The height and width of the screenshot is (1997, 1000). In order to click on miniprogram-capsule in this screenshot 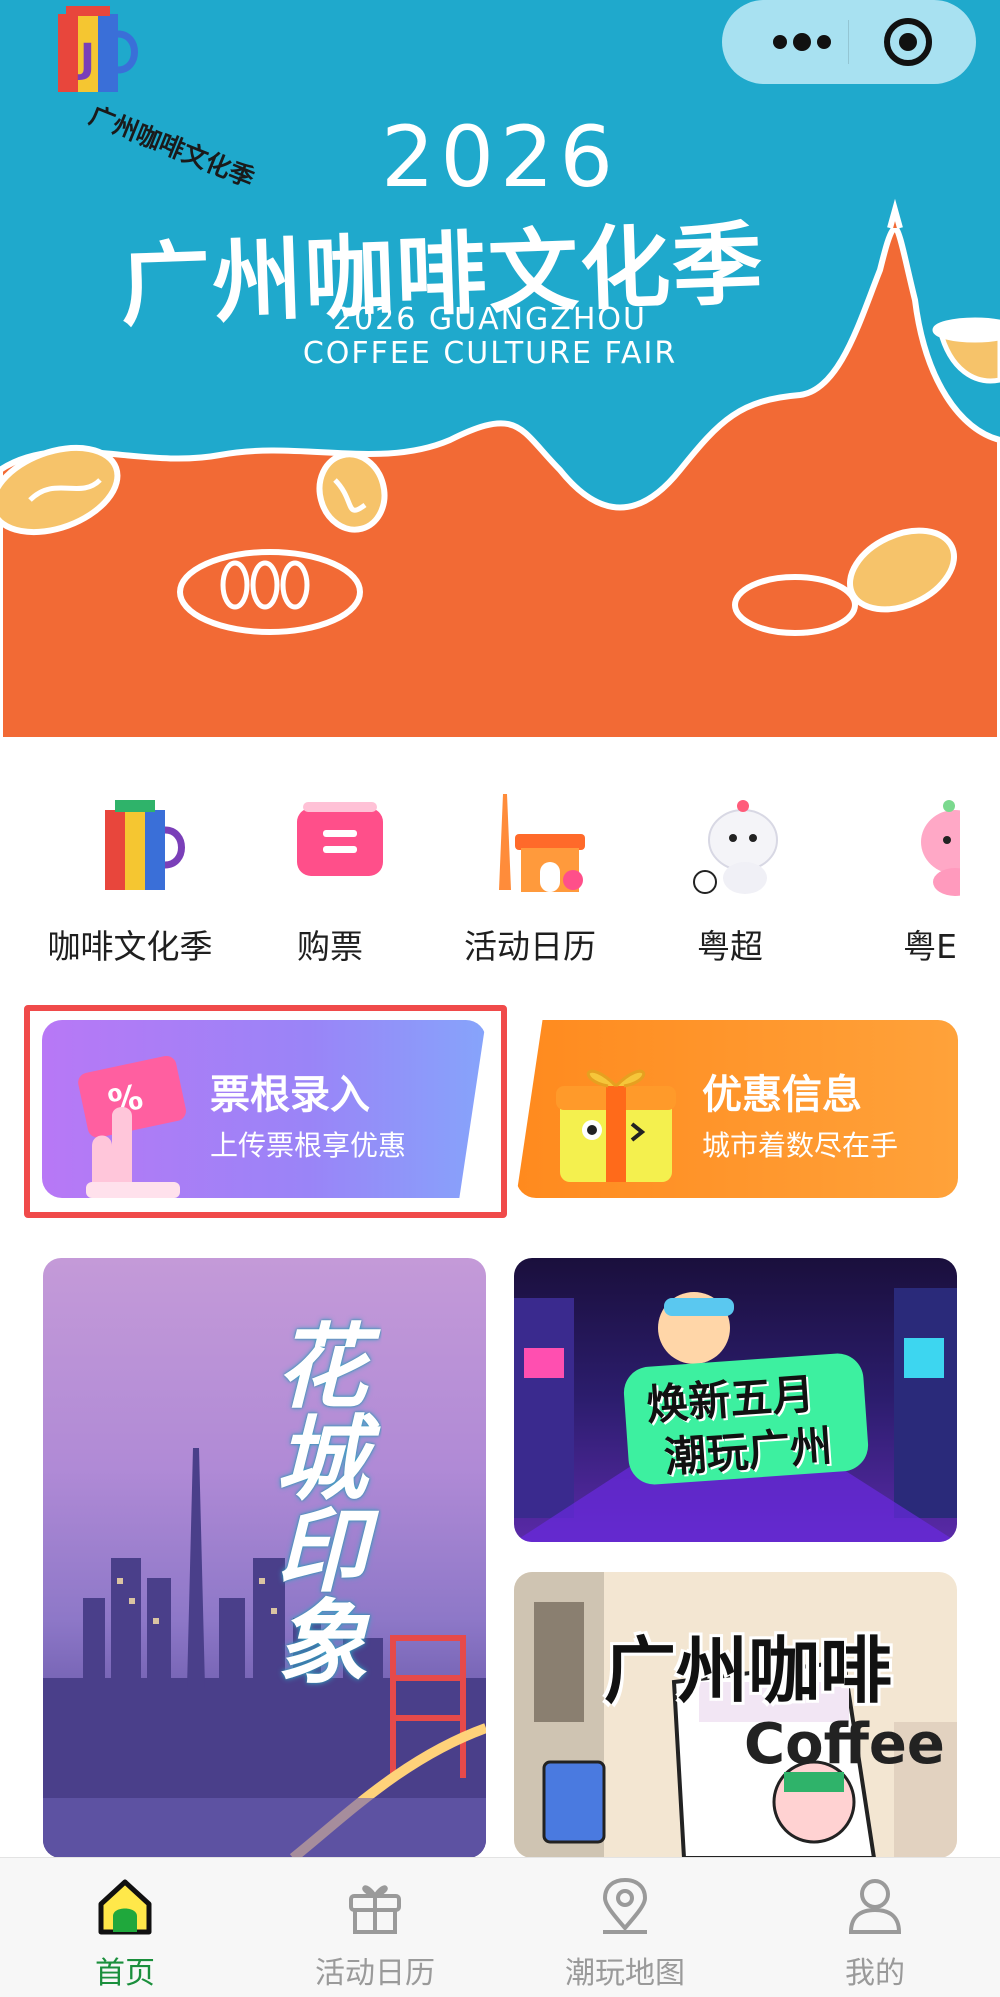, I will do `click(849, 42)`.